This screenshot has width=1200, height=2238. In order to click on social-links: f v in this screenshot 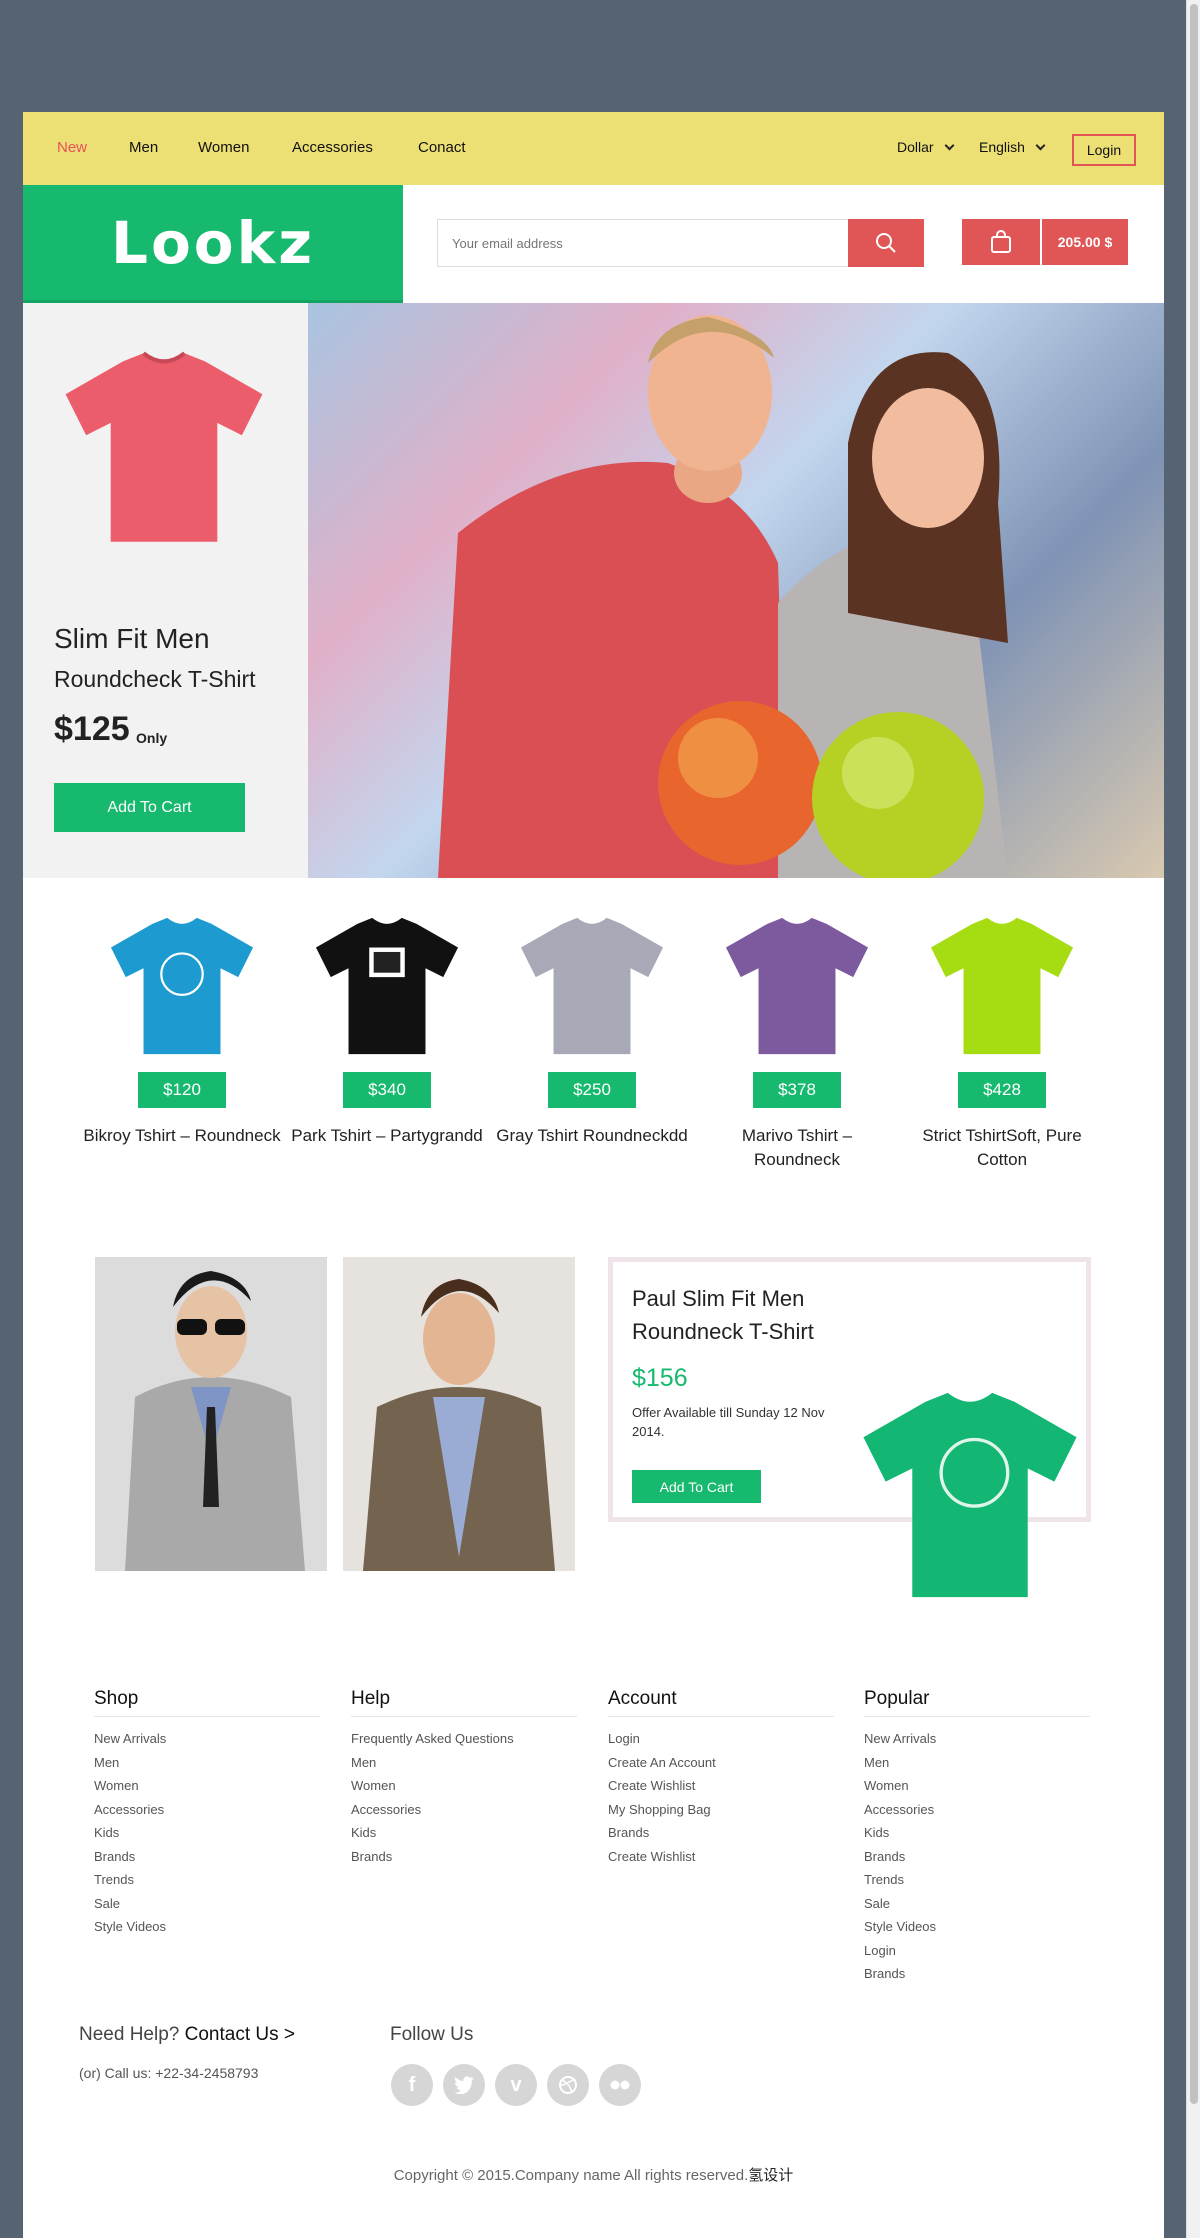, I will do `click(516, 2085)`.